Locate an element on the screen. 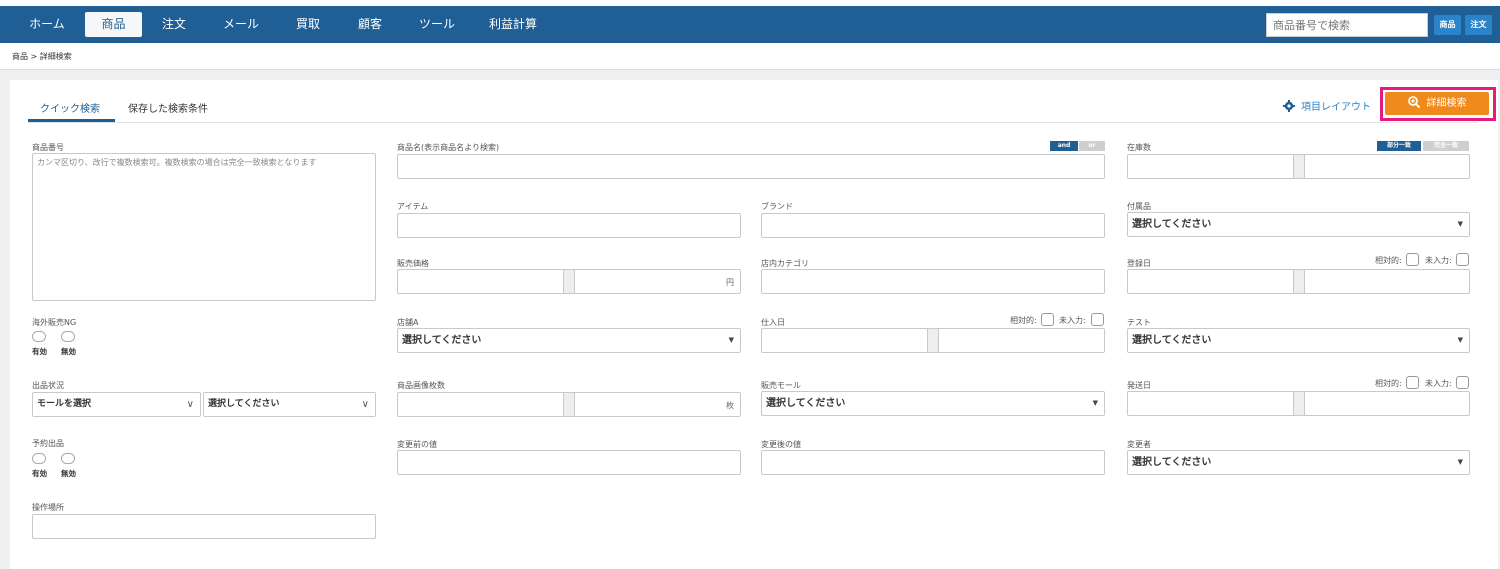 This screenshot has height=569, width=1500. category-input is located at coordinates (933, 281).